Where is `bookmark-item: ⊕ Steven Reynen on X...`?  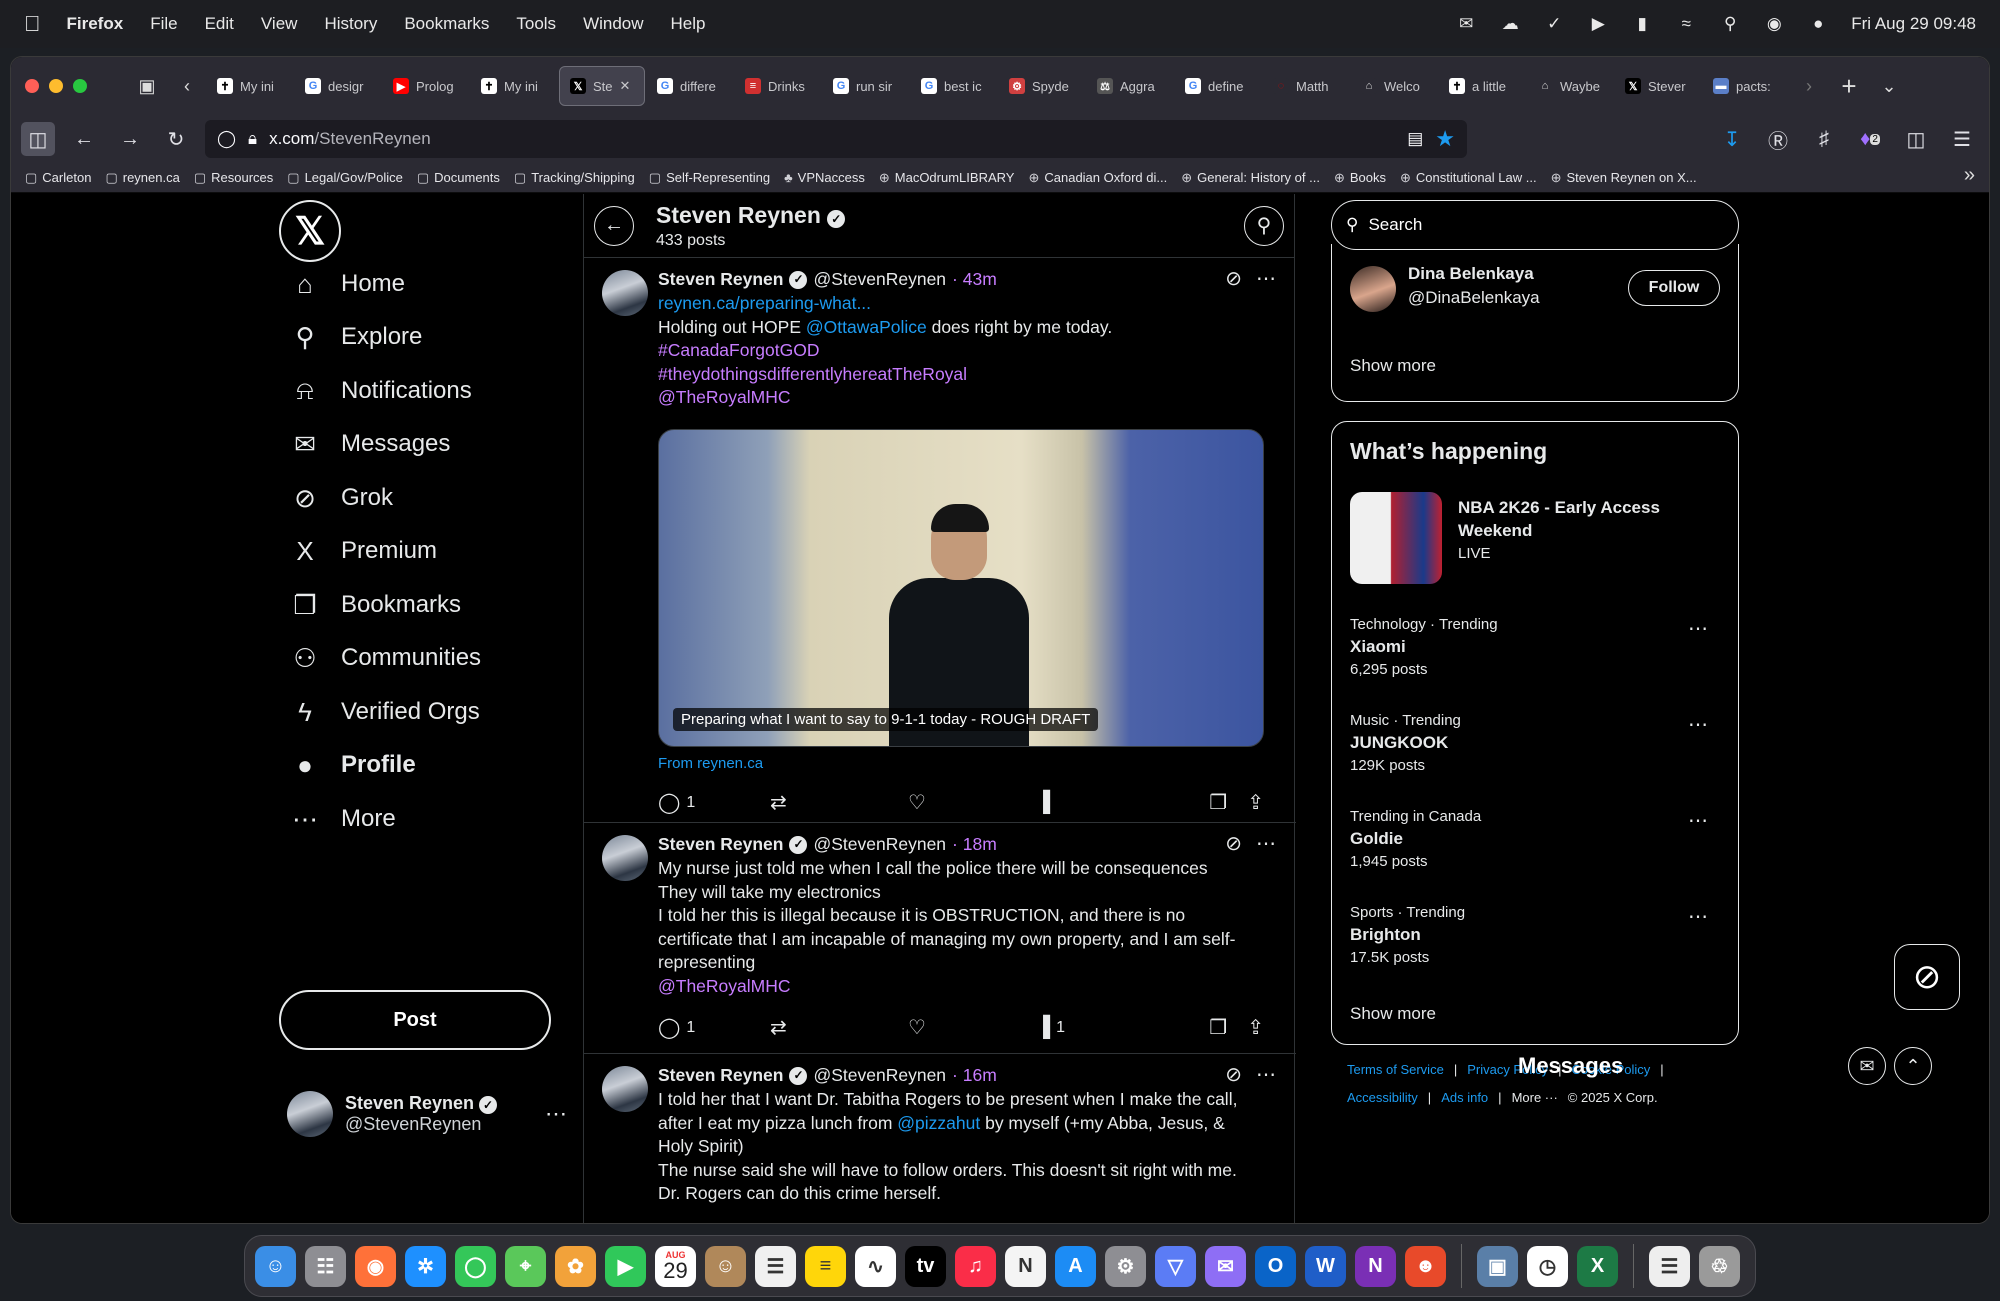
bookmark-item: ⊕ Steven Reynen on X... is located at coordinates (1624, 178).